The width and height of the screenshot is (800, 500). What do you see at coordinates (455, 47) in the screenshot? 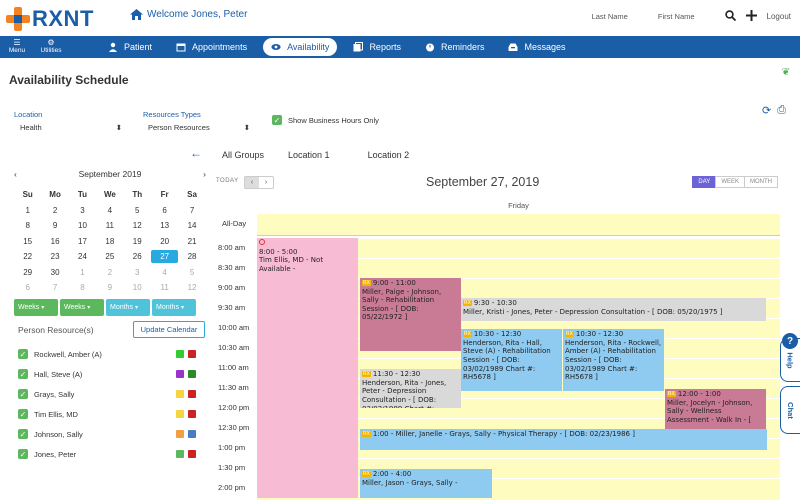
I see `nav-reminders: Reminders` at bounding box center [455, 47].